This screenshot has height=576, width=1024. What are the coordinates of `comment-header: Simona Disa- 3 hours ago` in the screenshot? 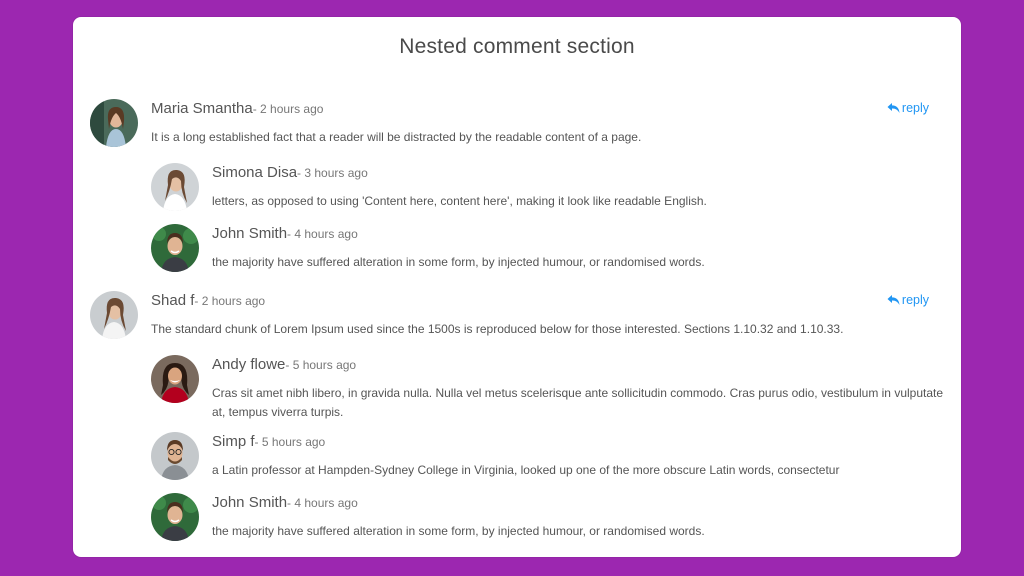 It's located at (290, 173).